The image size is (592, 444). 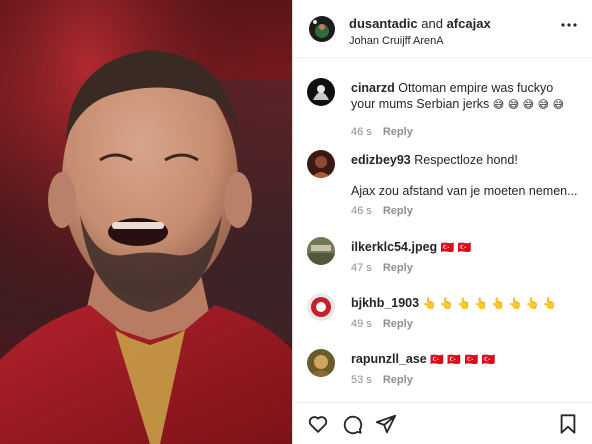 What do you see at coordinates (361, 268) in the screenshot?
I see `comment-time: 47 s` at bounding box center [361, 268].